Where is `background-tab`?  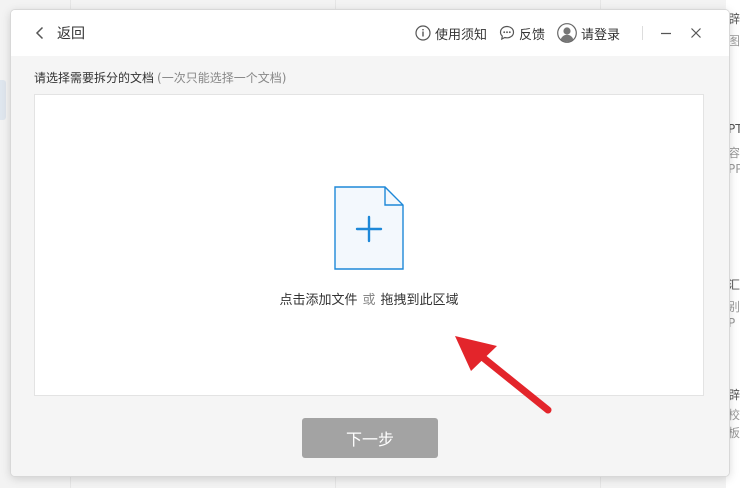
background-tab is located at coordinates (3, 100).